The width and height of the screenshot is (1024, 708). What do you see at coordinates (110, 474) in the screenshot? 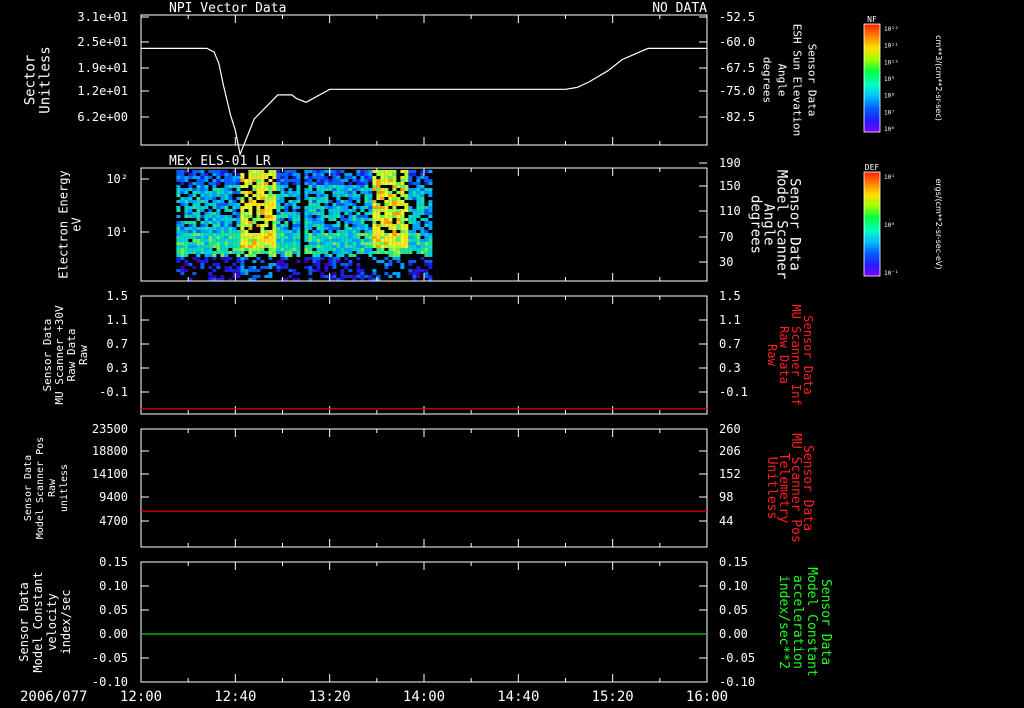
I see `left-tick-label: 14100` at bounding box center [110, 474].